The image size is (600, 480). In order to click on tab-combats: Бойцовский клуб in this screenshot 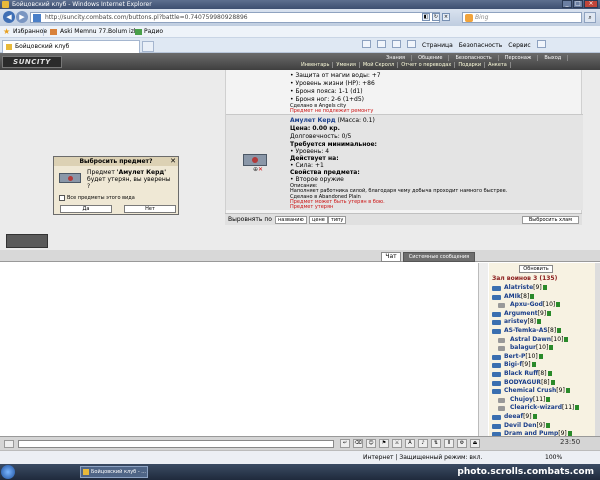, I will do `click(71, 46)`.